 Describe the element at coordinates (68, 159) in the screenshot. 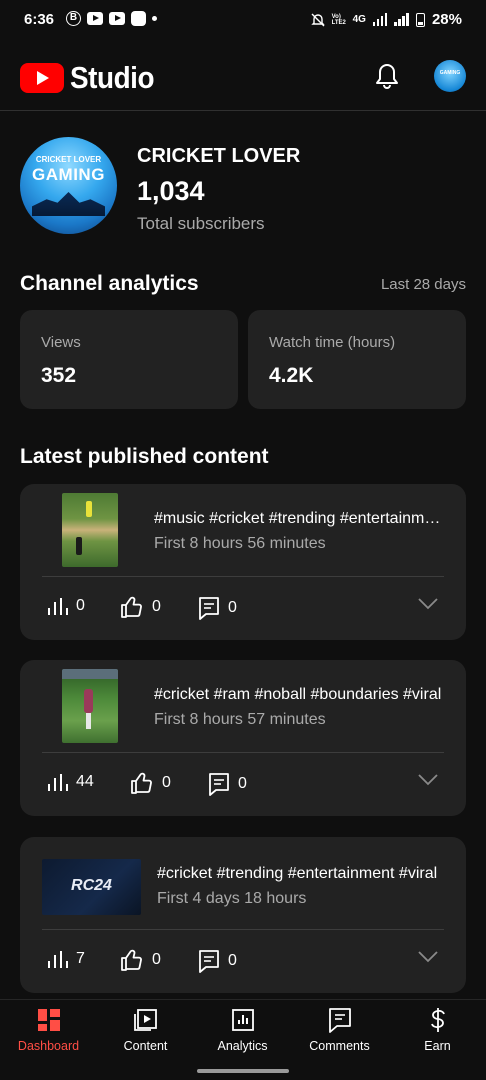

I see `avatar-line-1: CRICKET LOVER` at that location.